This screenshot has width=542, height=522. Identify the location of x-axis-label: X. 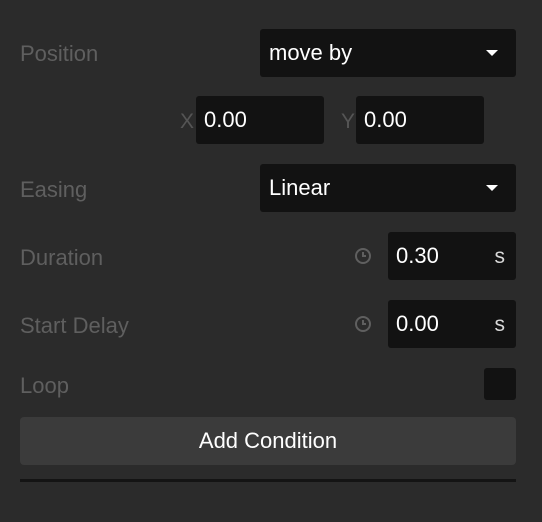
(187, 121).